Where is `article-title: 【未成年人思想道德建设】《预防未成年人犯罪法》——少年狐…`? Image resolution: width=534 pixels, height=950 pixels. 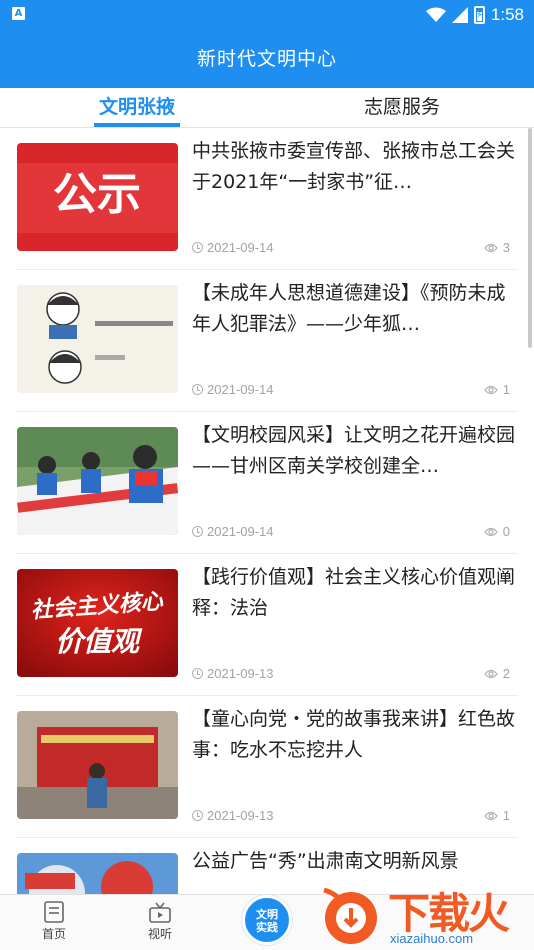
article-title: 【未成年人思想道德建设】《预防未成年人犯罪法》——少年狐… is located at coordinates (349, 308).